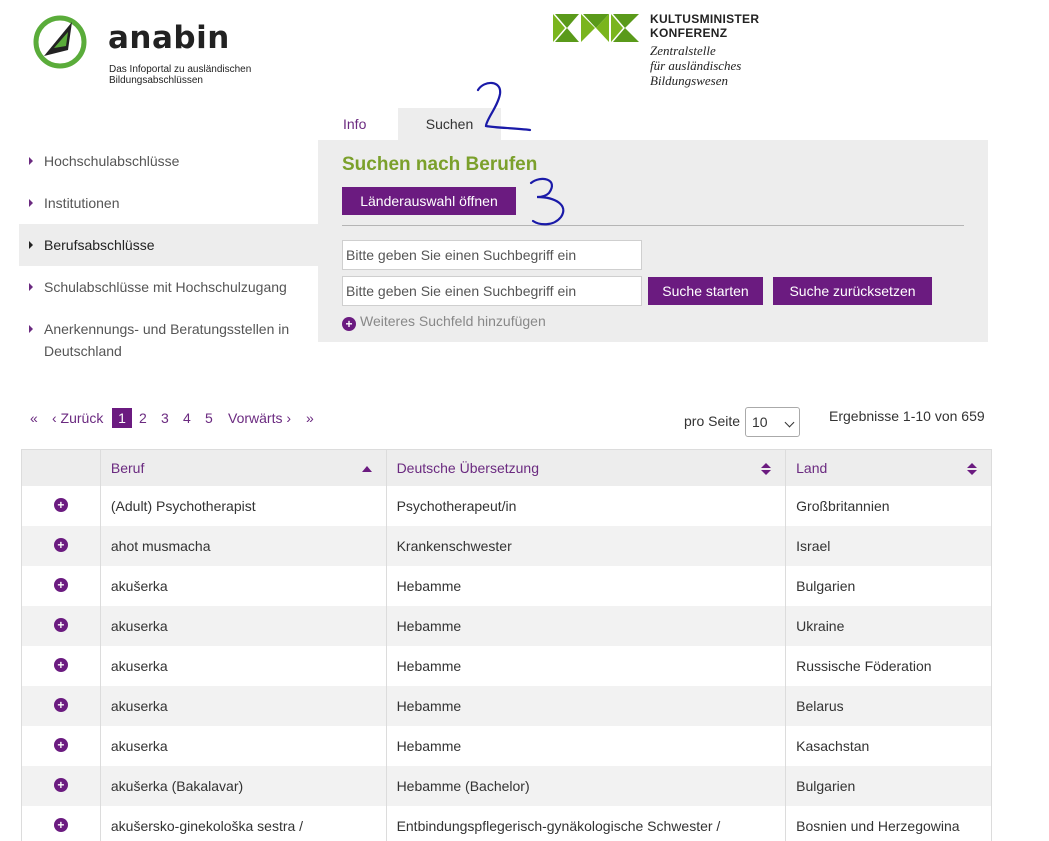  I want to click on tab-suchen: Suchen, so click(449, 124).